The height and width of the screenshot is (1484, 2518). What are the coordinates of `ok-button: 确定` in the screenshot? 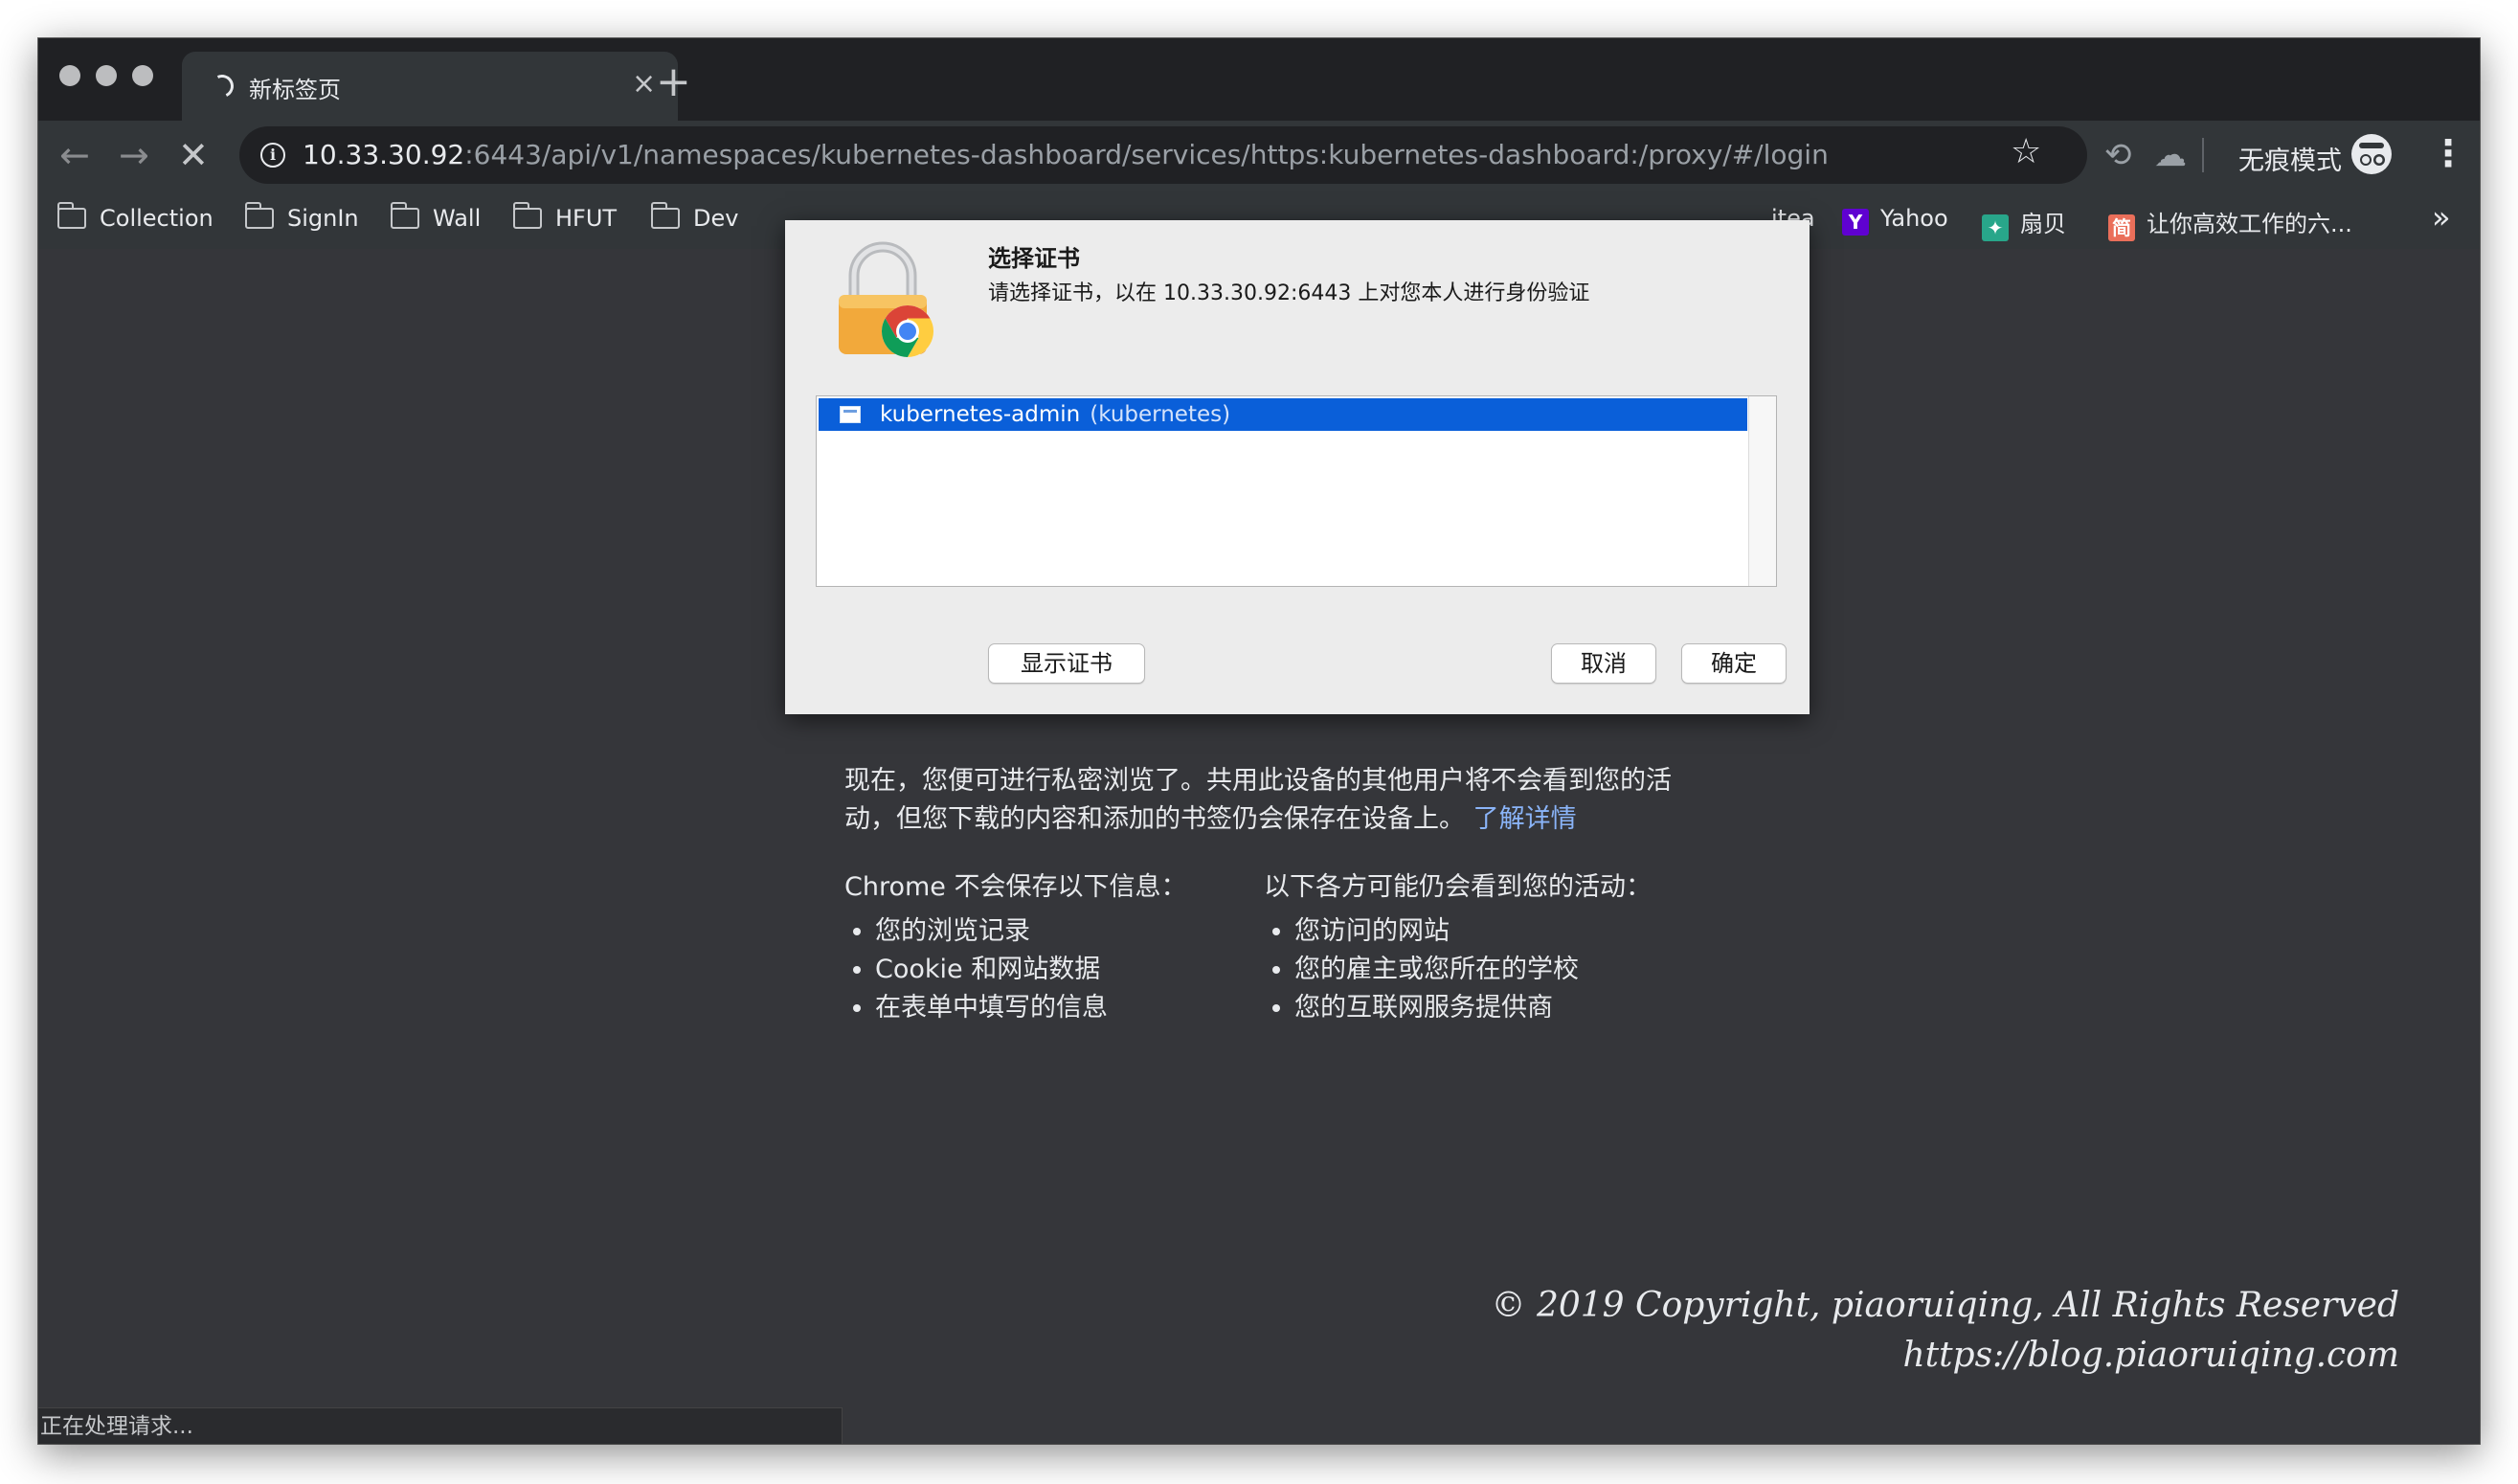 It's located at (1734, 663).